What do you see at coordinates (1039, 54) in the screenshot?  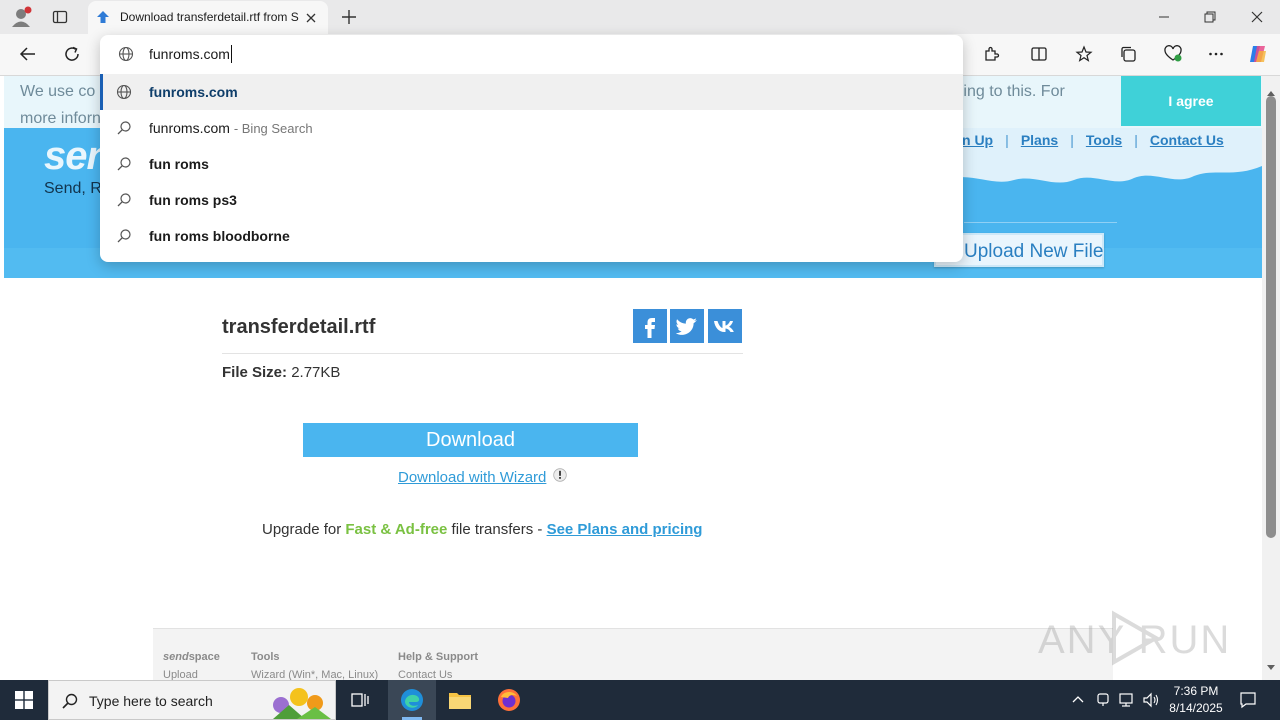 I see `split-screen-icon` at bounding box center [1039, 54].